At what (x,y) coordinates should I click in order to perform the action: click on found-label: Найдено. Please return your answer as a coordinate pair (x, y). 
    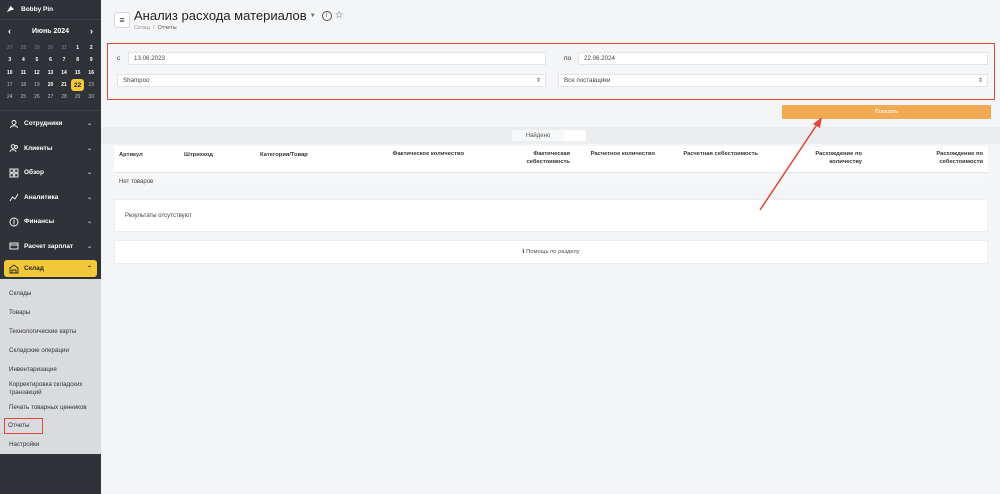
    Looking at the image, I should click on (538, 135).